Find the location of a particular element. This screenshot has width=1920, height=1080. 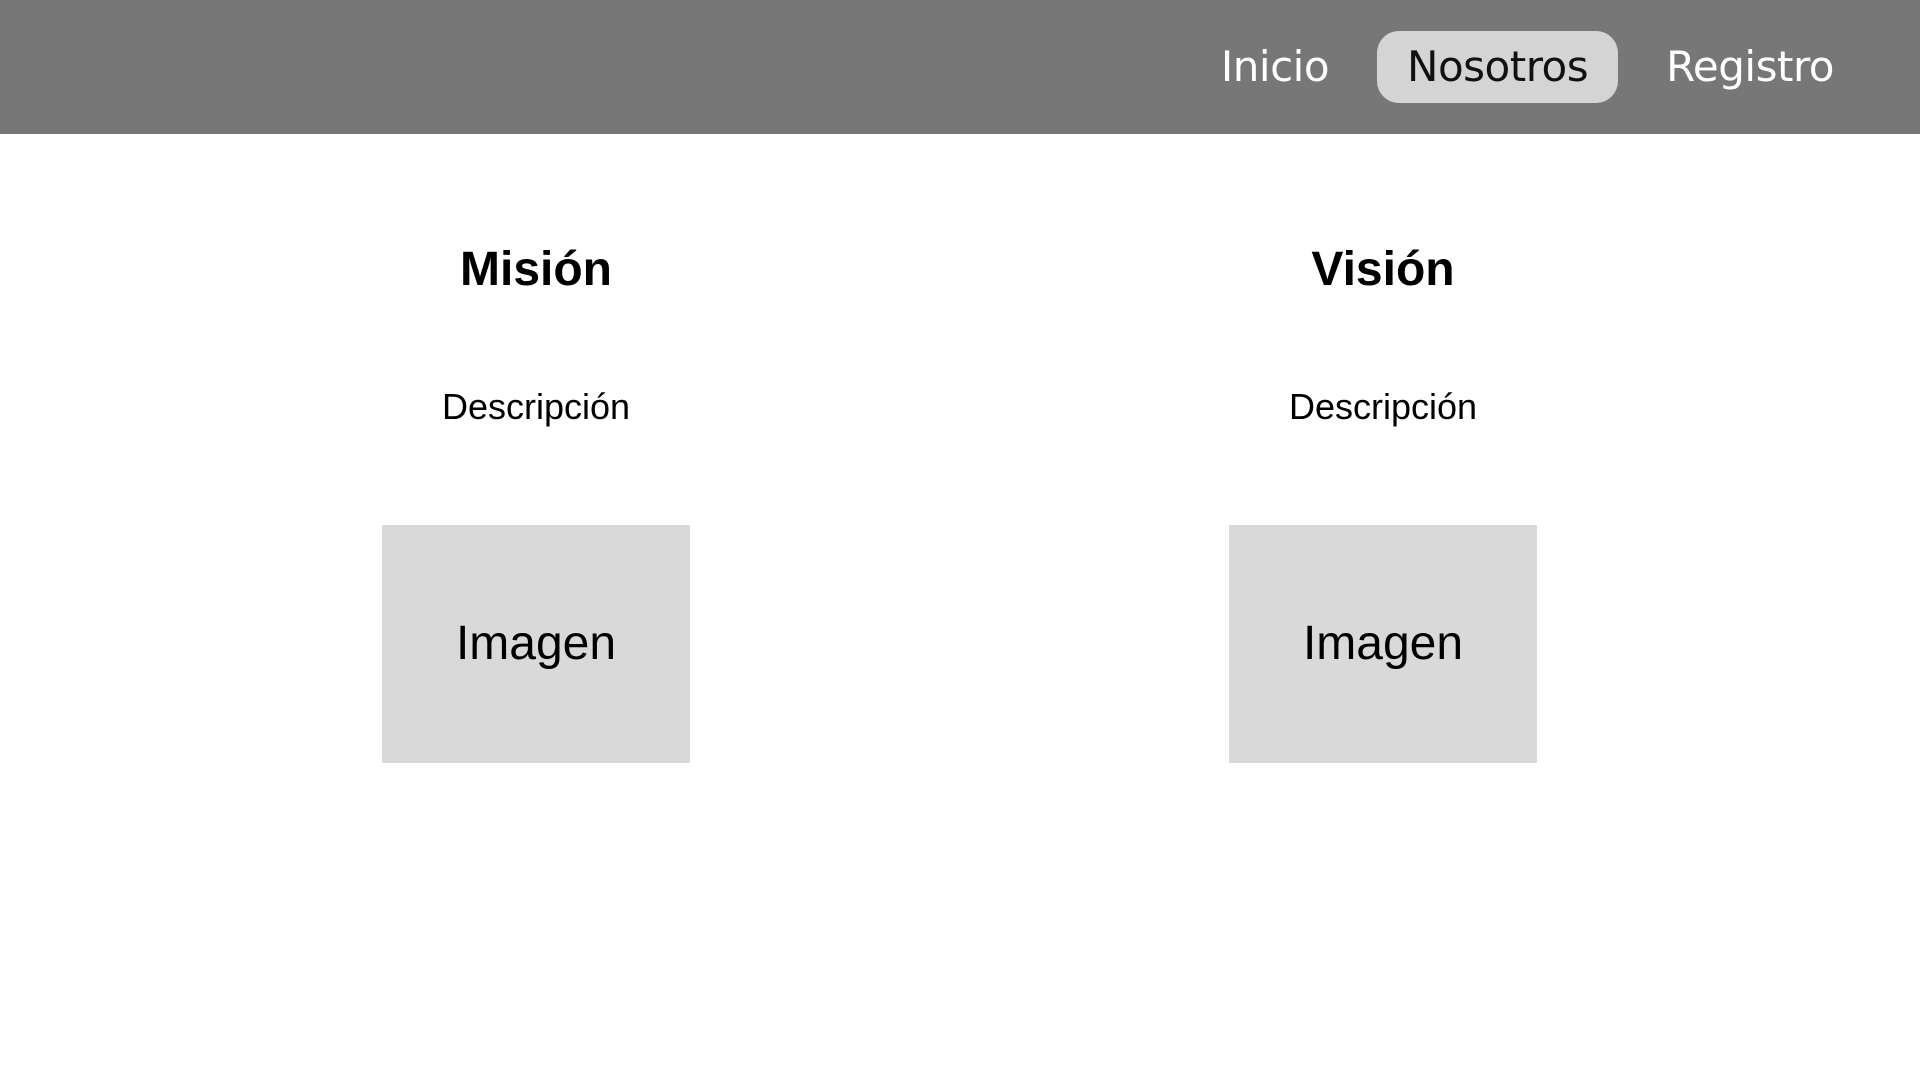

mission-image-label: Imagen is located at coordinates (536, 643).